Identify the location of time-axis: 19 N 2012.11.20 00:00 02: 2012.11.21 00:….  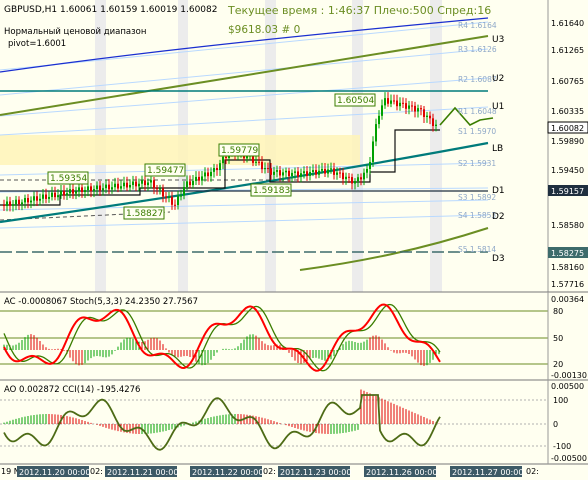
(270, 471).